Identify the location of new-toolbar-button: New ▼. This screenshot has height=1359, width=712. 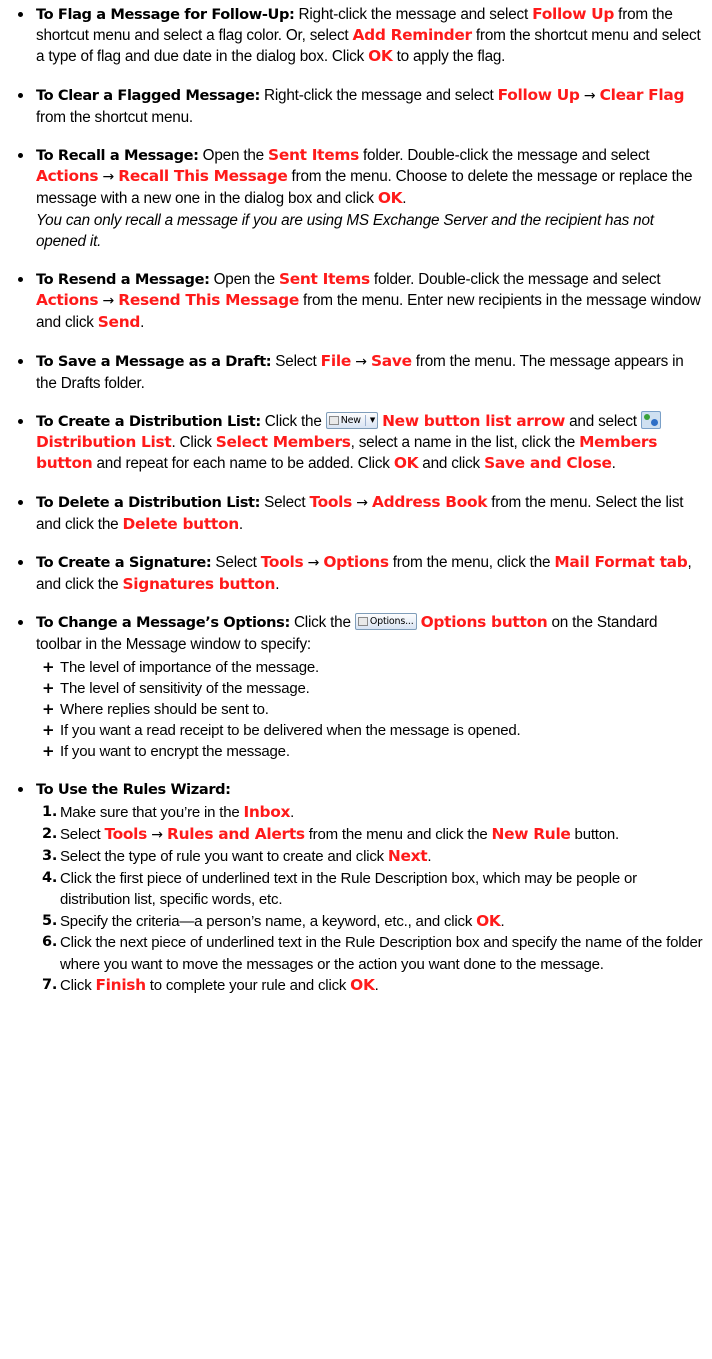
(352, 420).